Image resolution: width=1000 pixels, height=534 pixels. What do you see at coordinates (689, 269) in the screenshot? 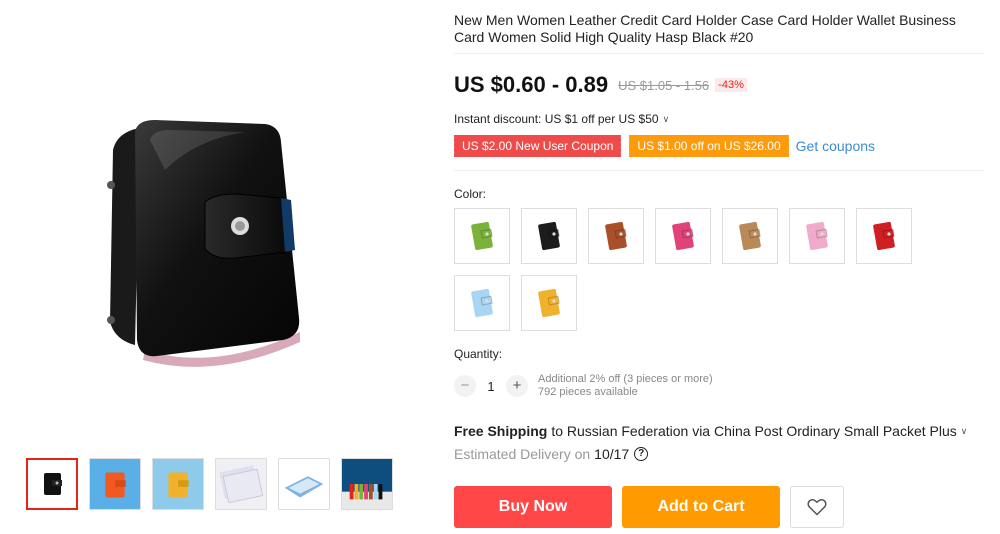
I see `color-swatches` at bounding box center [689, 269].